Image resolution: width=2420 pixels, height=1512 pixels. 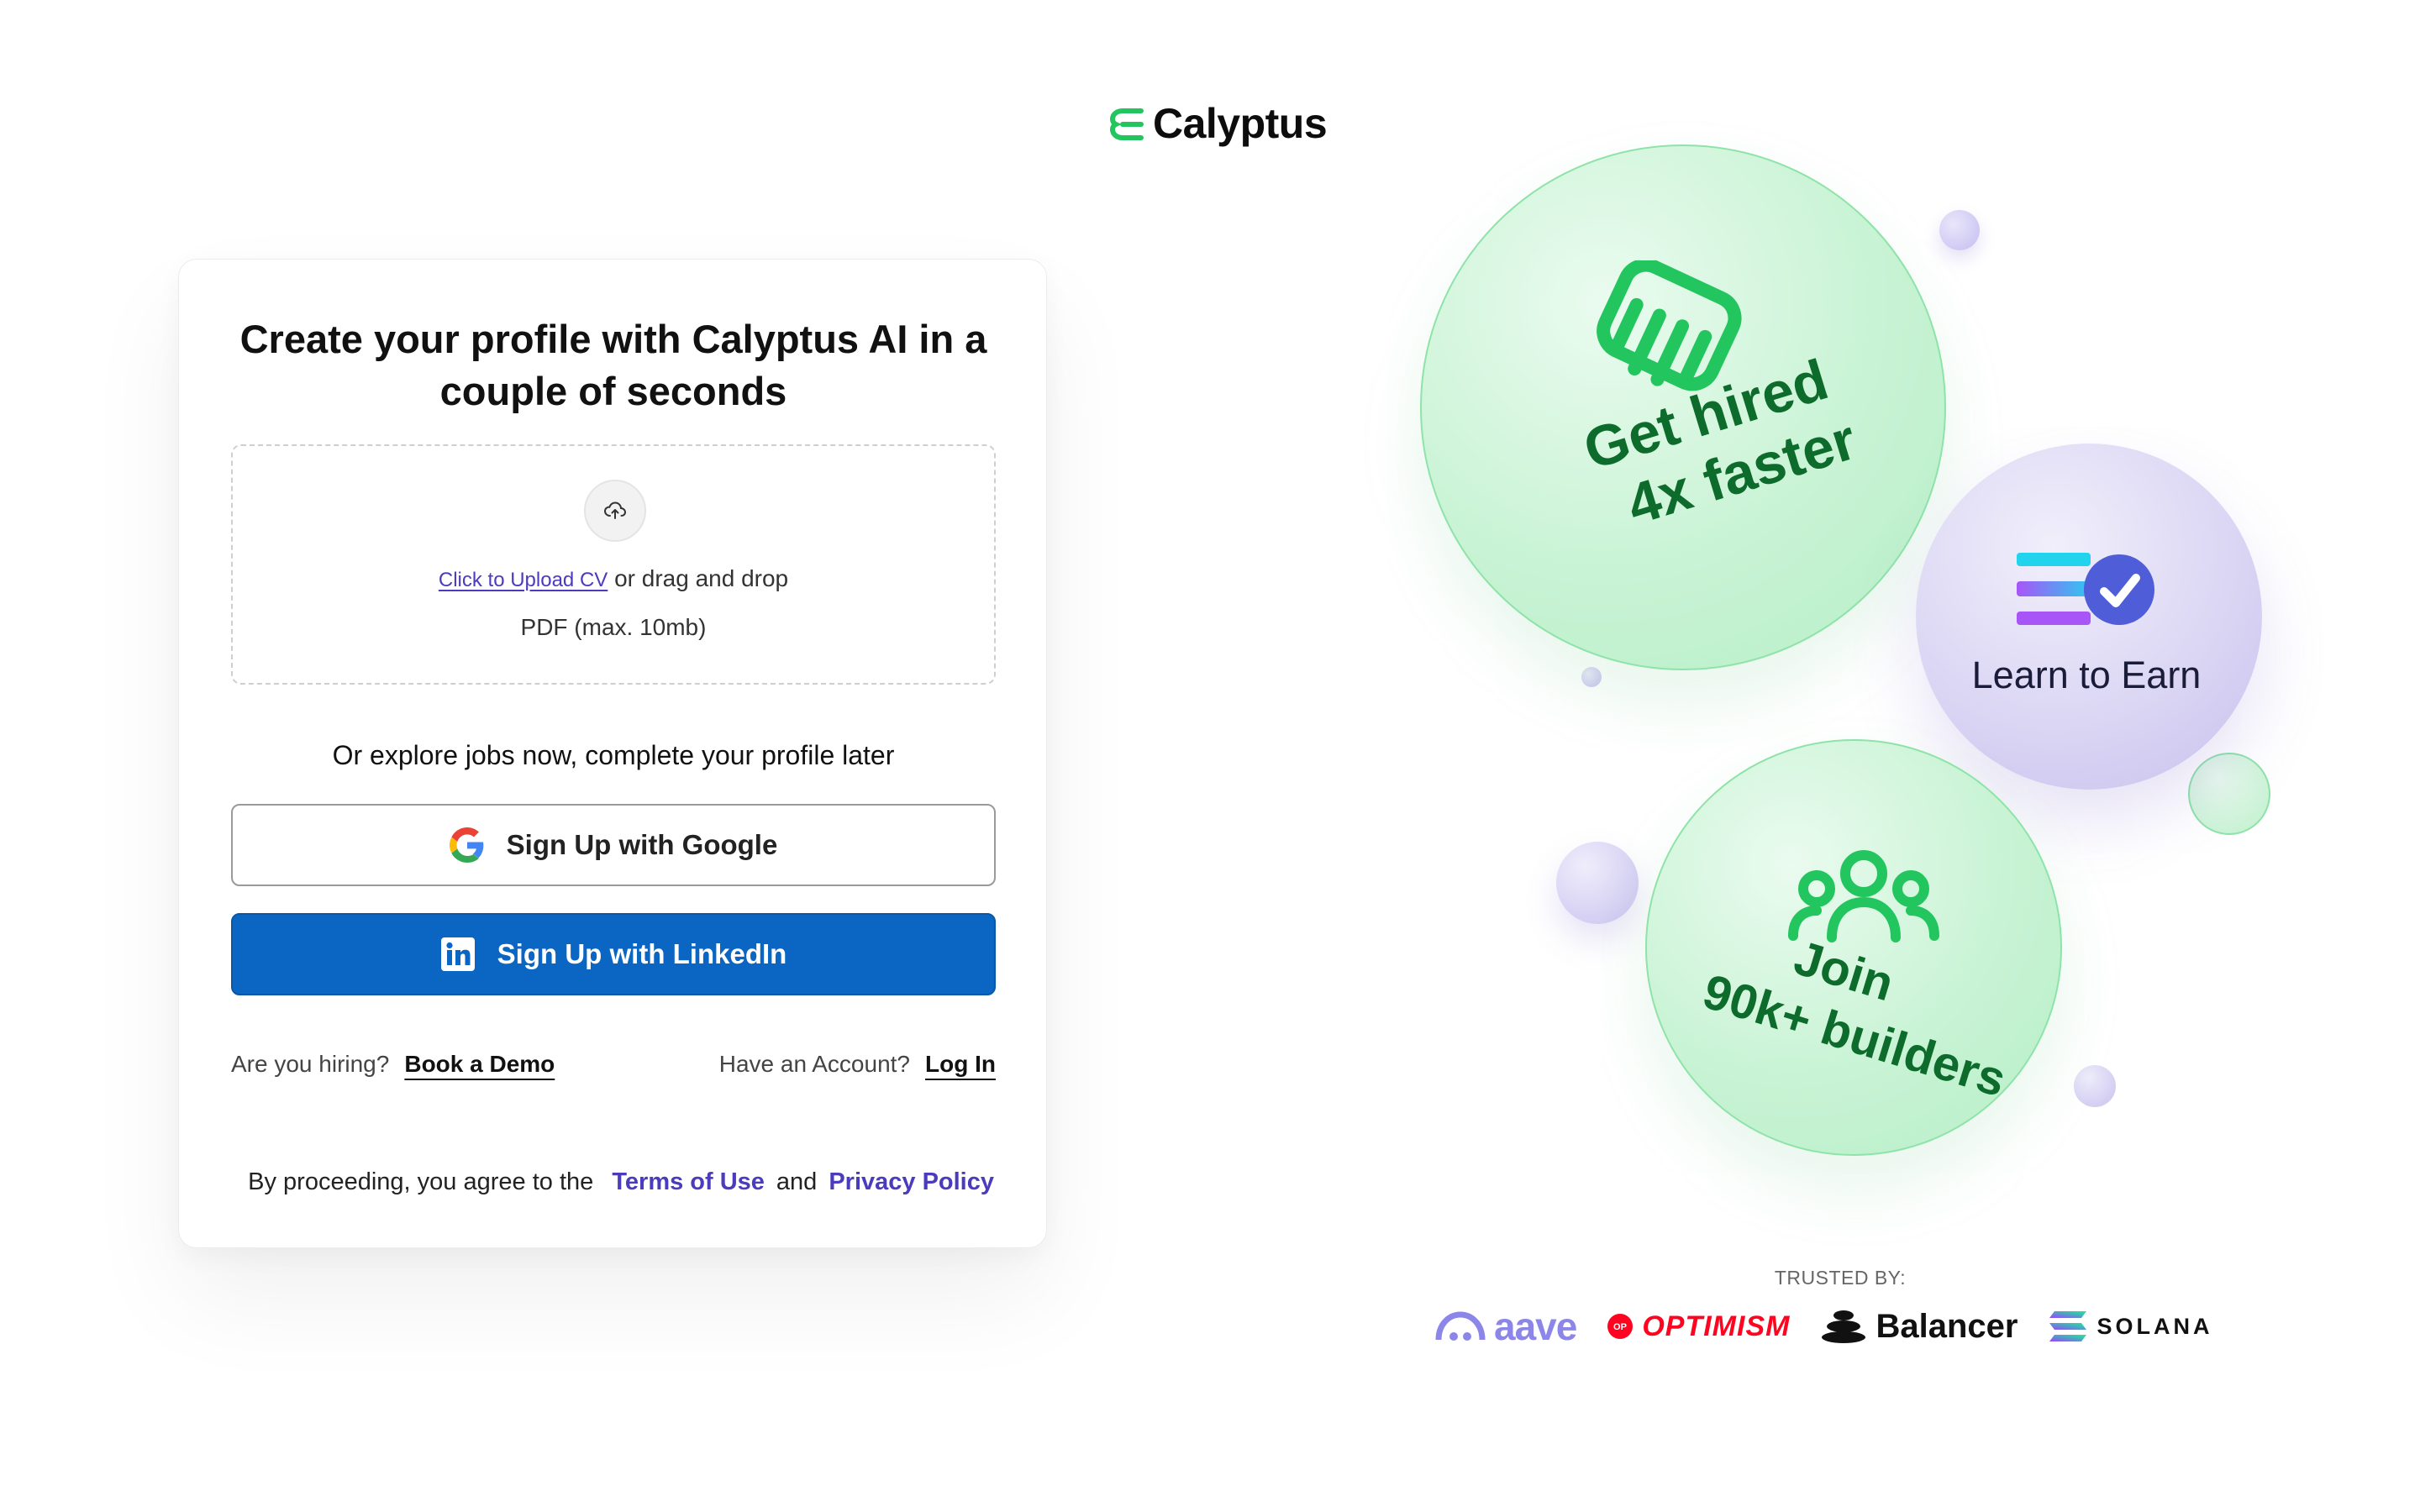 What do you see at coordinates (480, 1064) in the screenshot?
I see `book-demo-link: Book a Demo` at bounding box center [480, 1064].